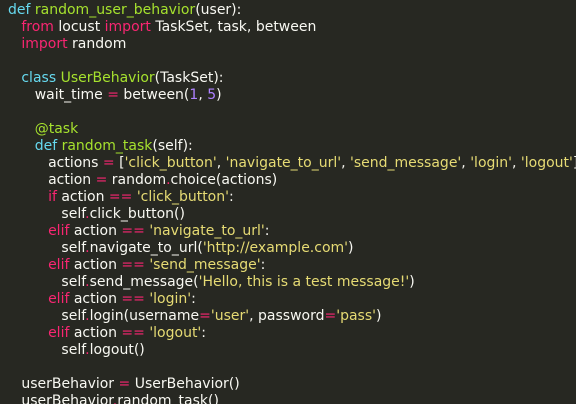 The width and height of the screenshot is (576, 404). Describe the element at coordinates (292, 333) in the screenshot. I see `code-line: elif action == 'logout':` at that location.